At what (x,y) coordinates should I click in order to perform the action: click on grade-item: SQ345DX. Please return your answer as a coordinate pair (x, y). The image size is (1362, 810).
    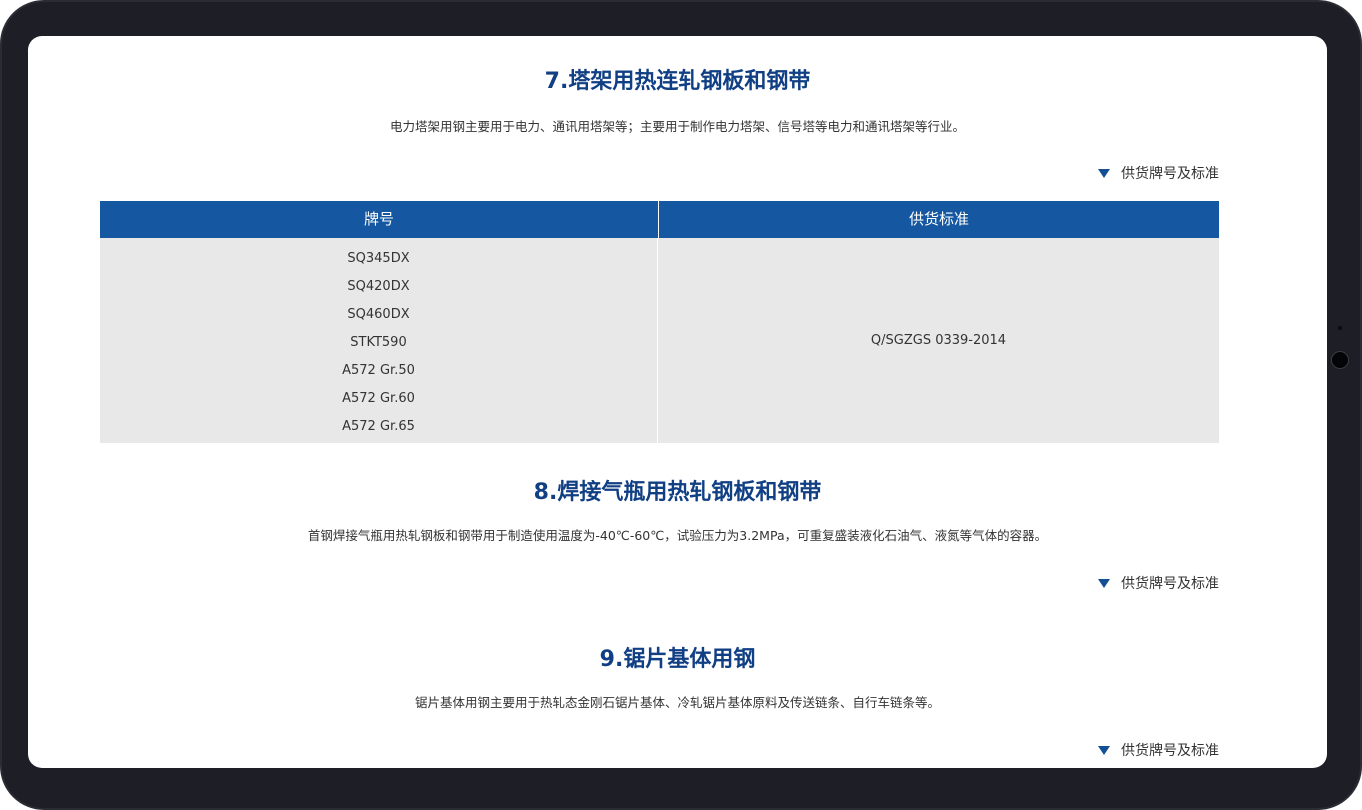
    Looking at the image, I should click on (378, 258).